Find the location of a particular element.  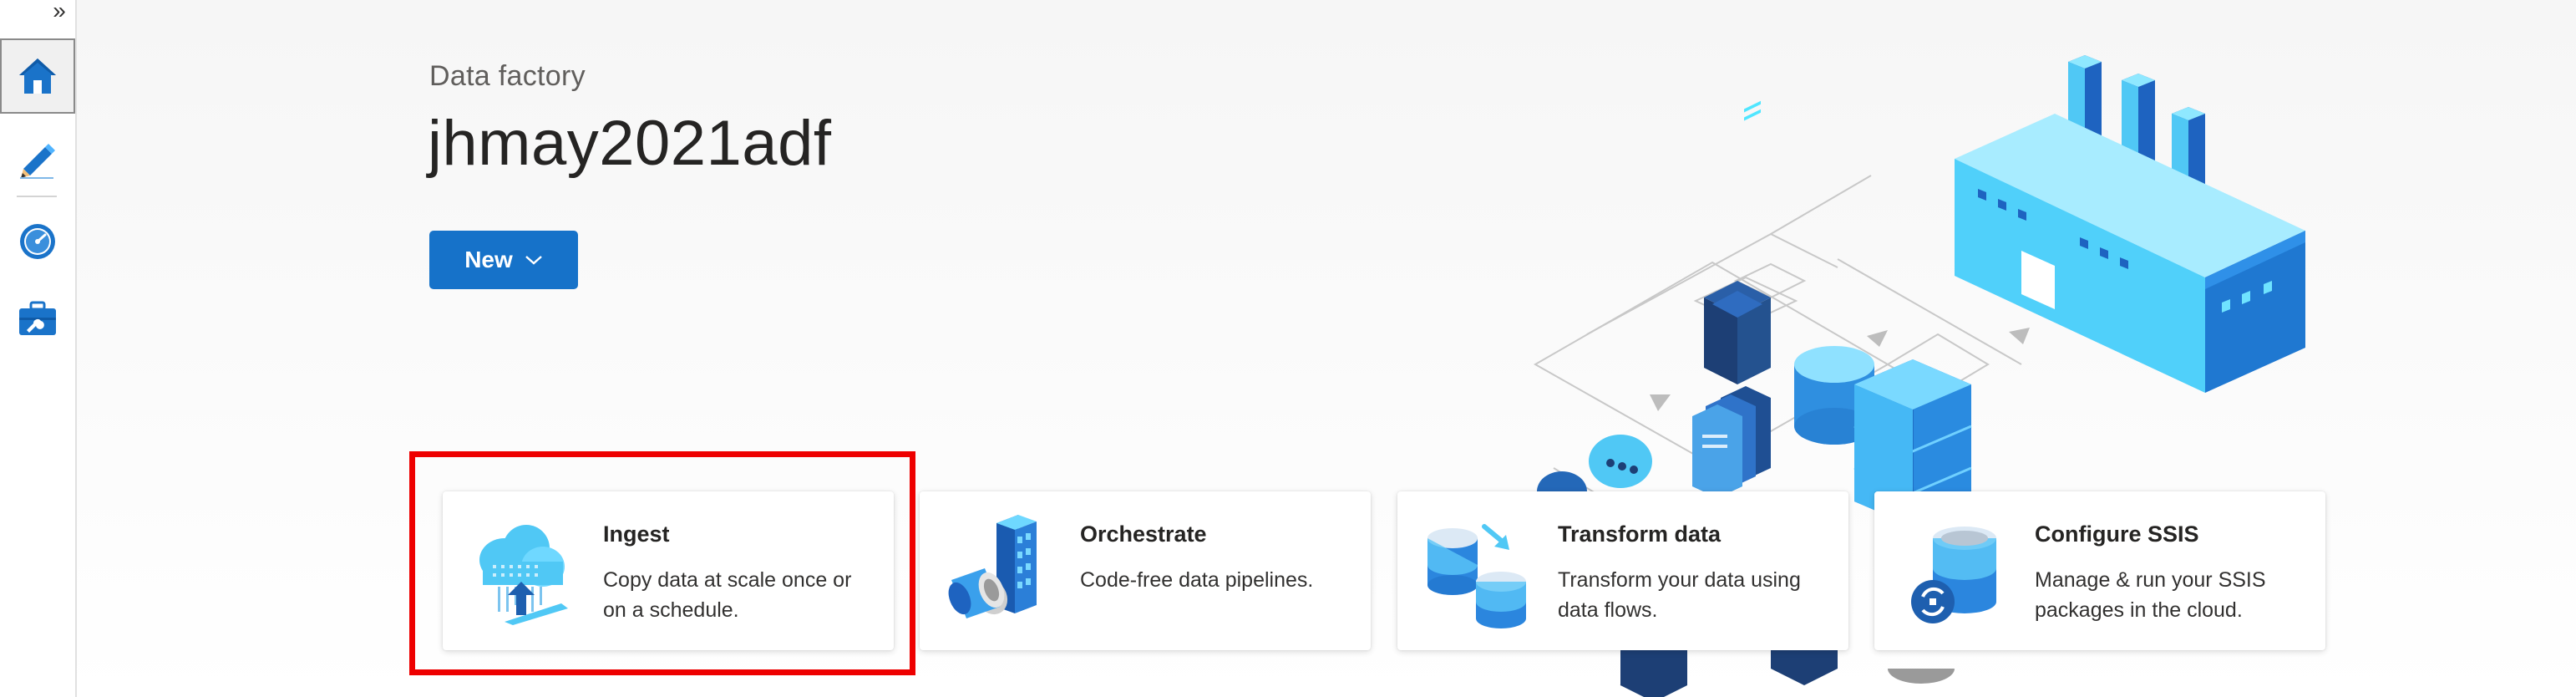

nav-author is located at coordinates (37, 159).